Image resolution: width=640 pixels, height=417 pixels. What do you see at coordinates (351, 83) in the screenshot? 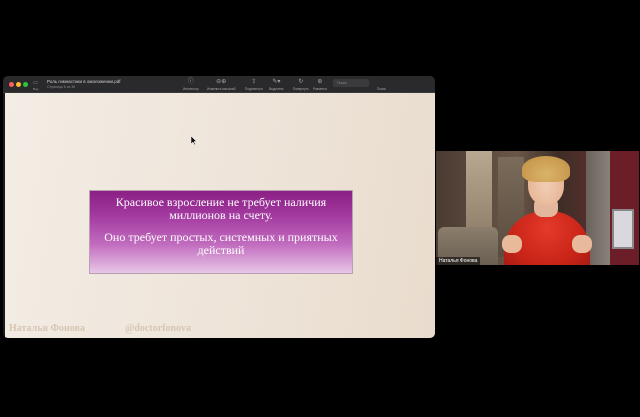
I see `search-input: Поиск` at bounding box center [351, 83].